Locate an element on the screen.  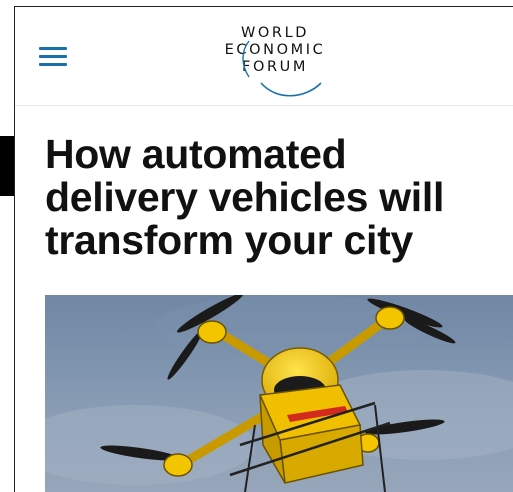
wef-logo: WORLD ECONOMIC FORUM is located at coordinates (275, 63).